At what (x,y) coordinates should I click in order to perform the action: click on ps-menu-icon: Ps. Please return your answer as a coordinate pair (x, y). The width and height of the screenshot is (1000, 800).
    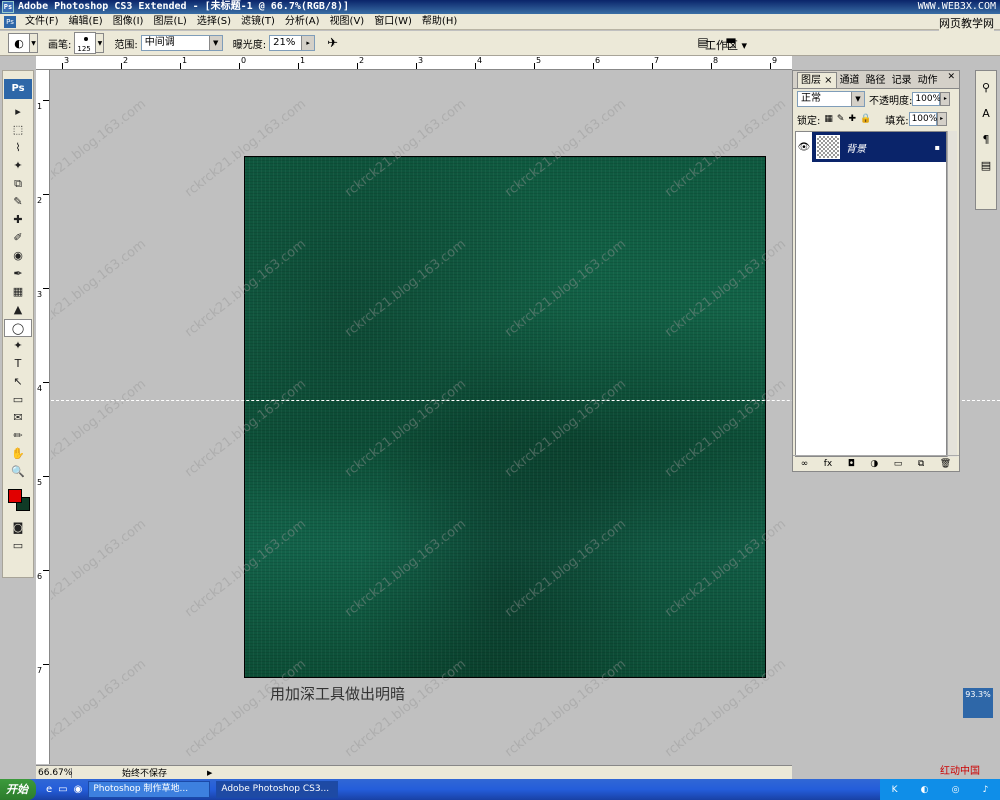
    Looking at the image, I should click on (10, 21).